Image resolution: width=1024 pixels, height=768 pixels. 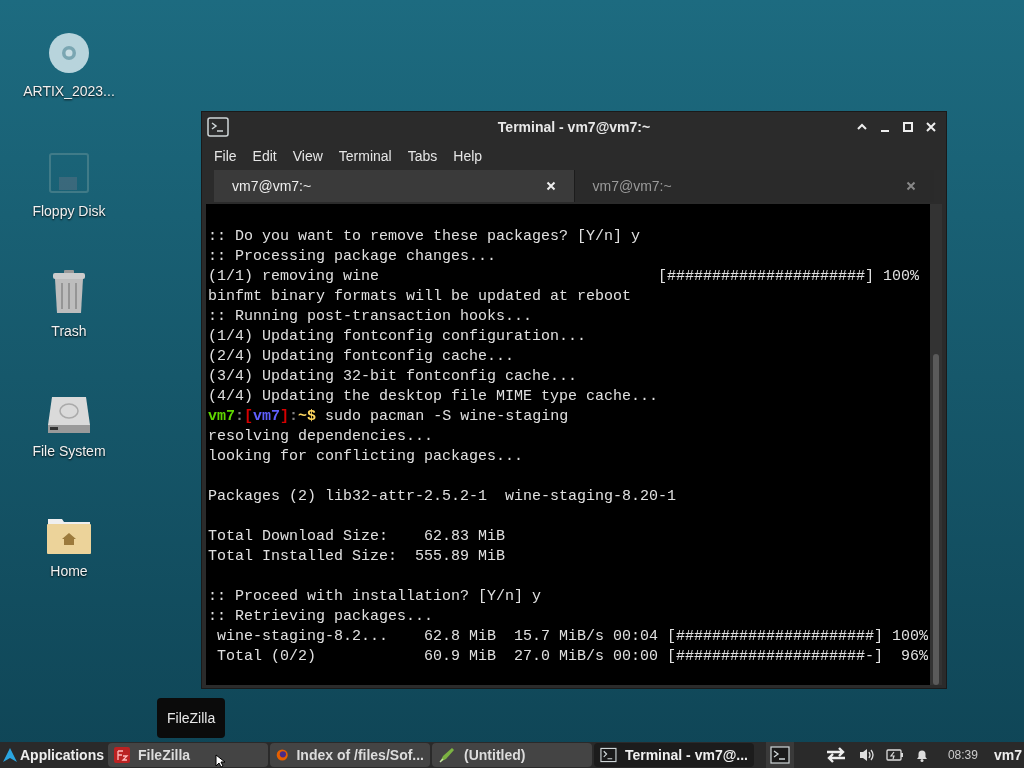 What do you see at coordinates (931, 127) in the screenshot?
I see `close-icon` at bounding box center [931, 127].